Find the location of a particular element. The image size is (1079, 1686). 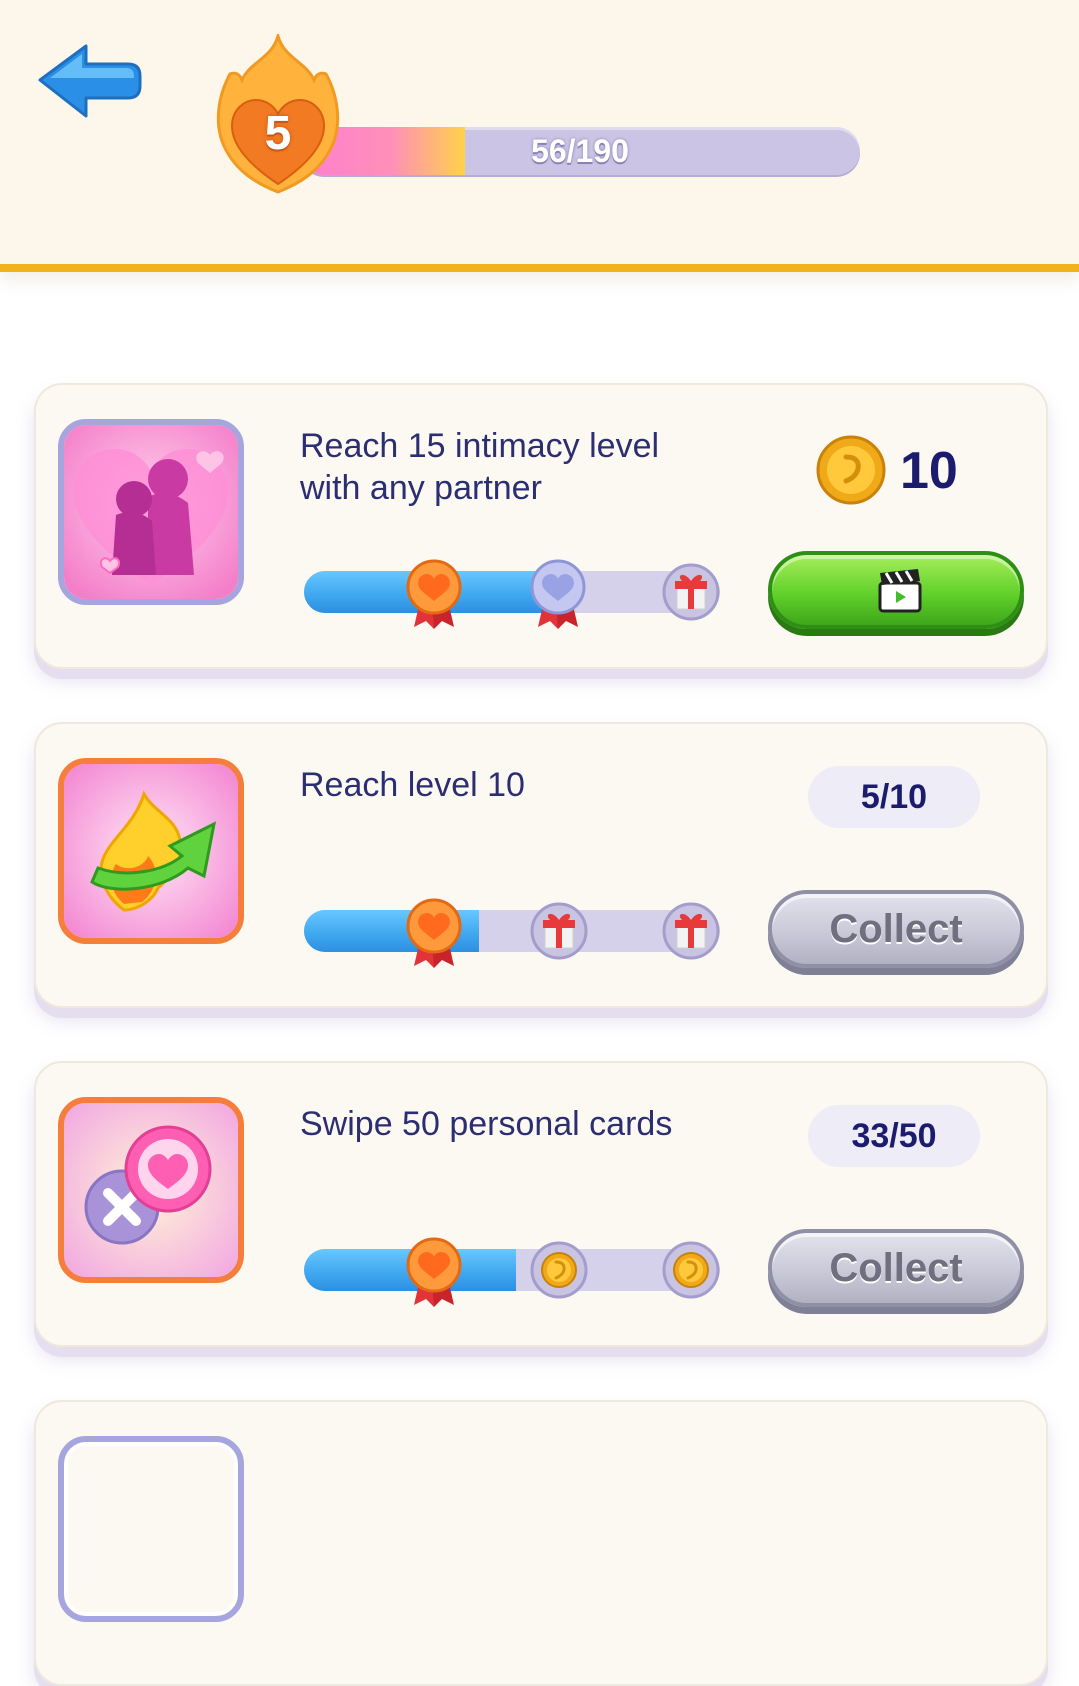

level-badge: 5 is located at coordinates (278, 112).